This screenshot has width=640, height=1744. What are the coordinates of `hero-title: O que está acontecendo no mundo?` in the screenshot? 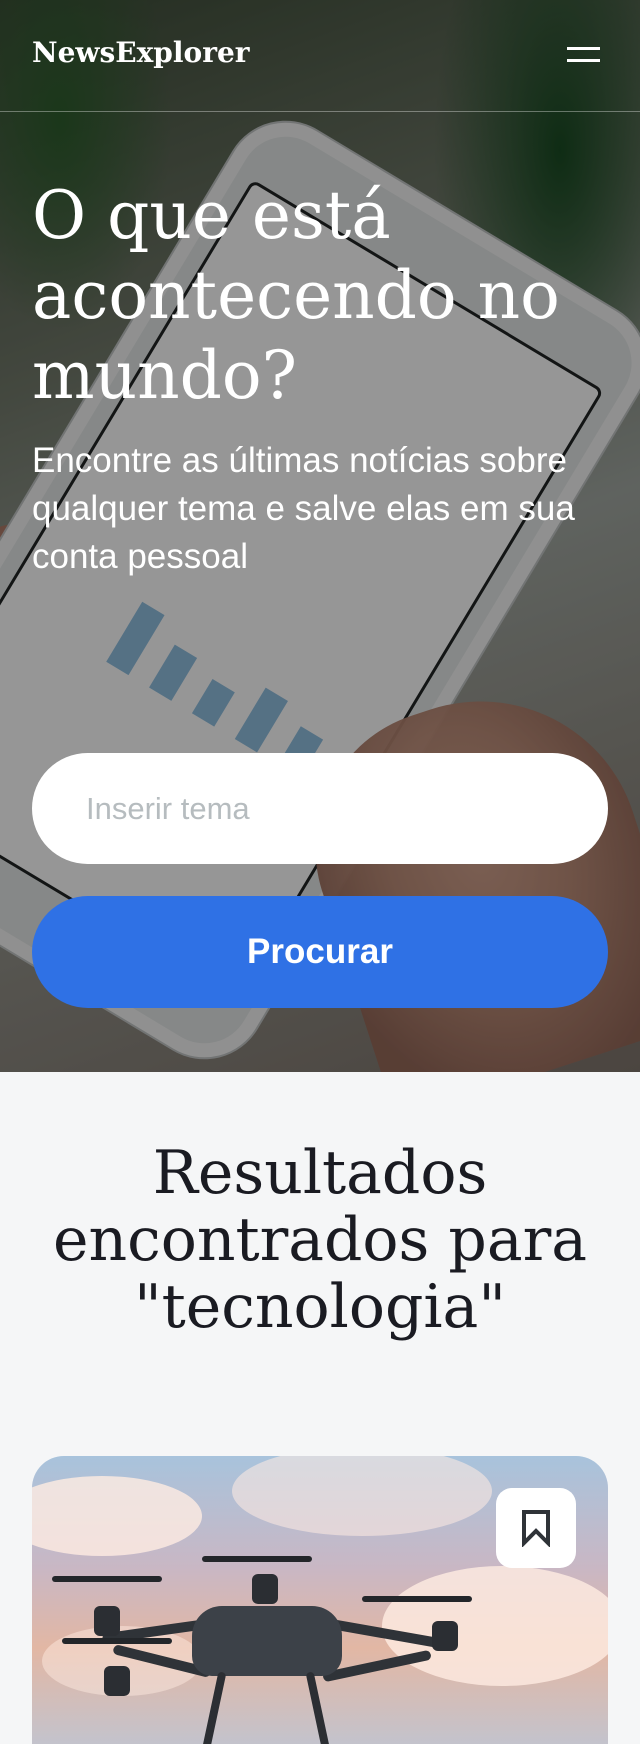 It's located at (296, 295).